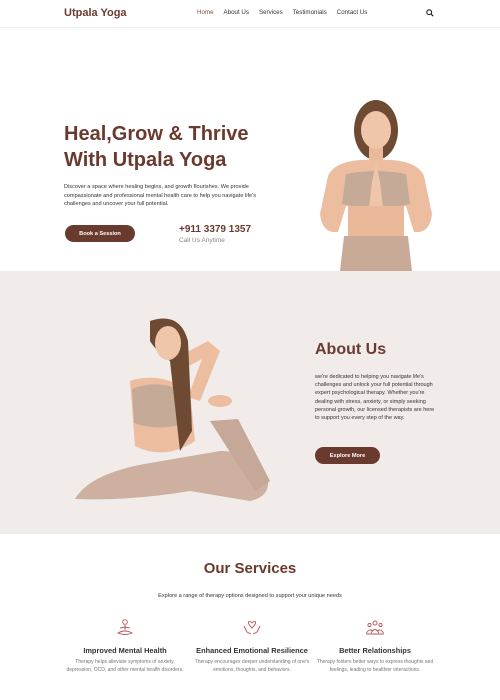  Describe the element at coordinates (172, 409) in the screenshot. I see `about-yoga-pose-image` at that location.